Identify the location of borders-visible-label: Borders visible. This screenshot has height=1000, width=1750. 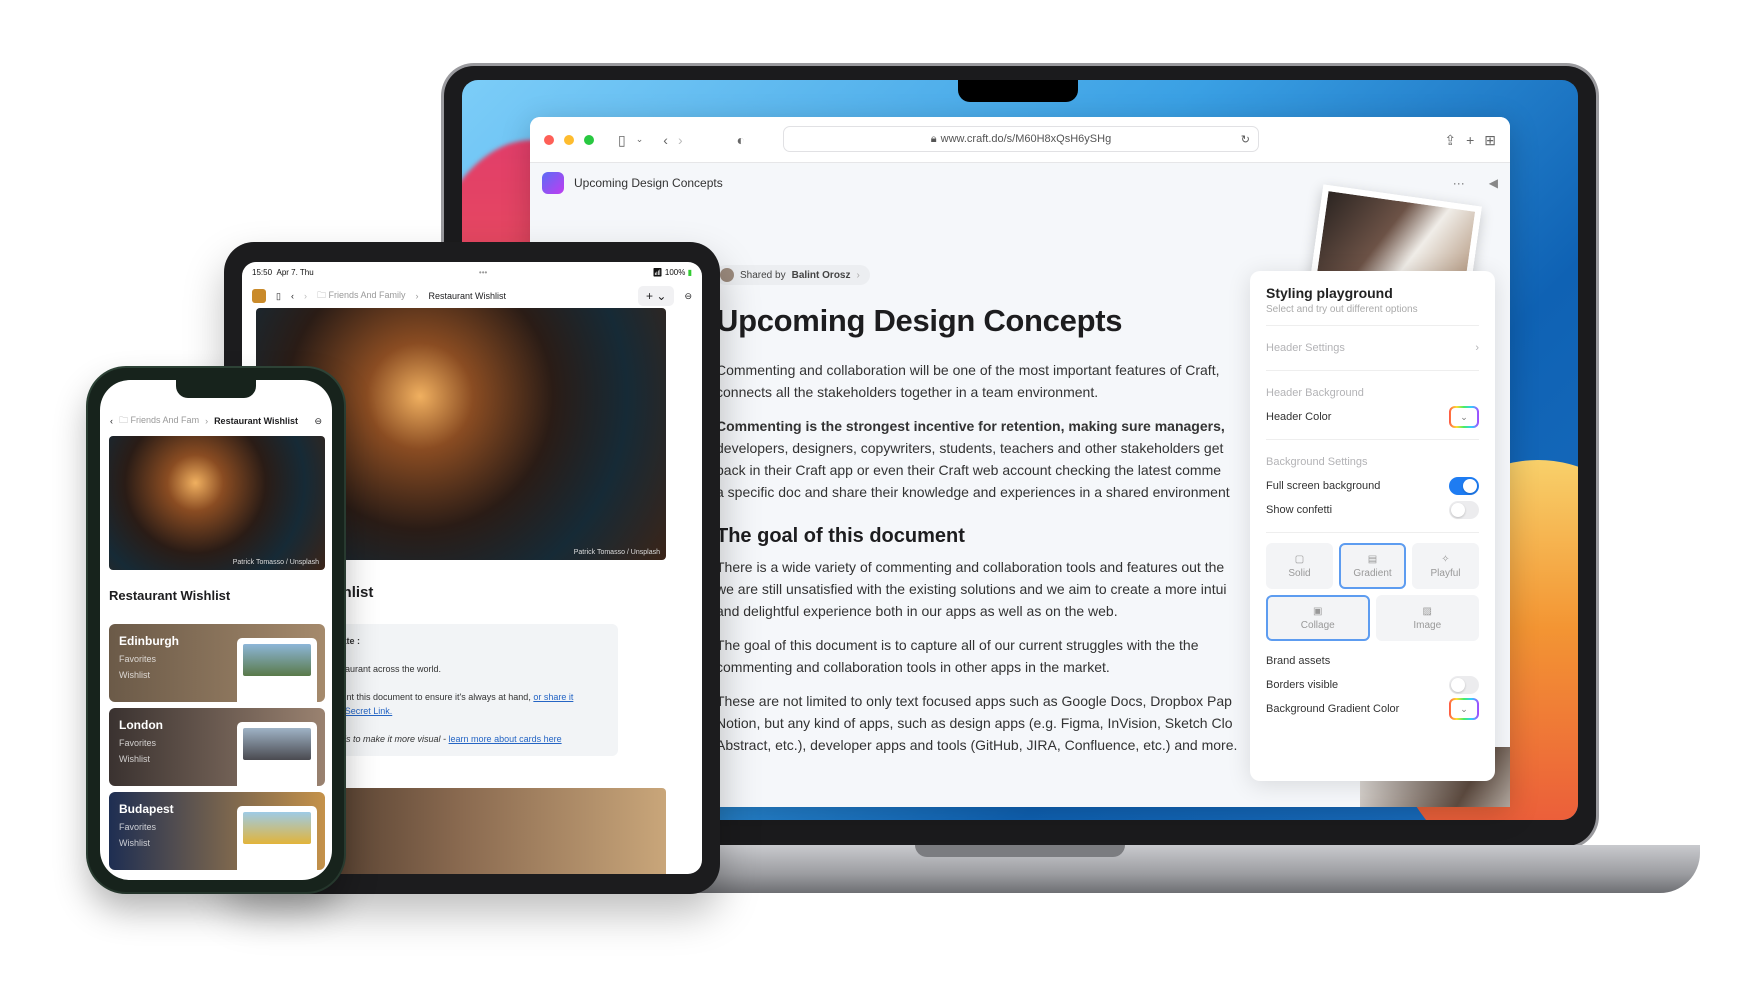
(1302, 685).